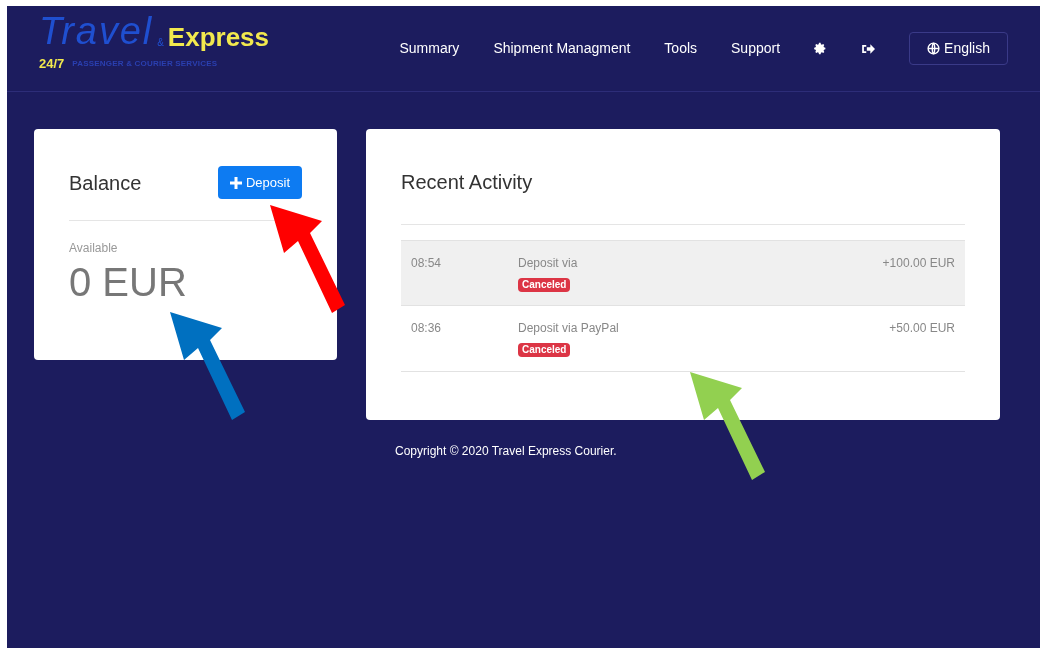  What do you see at coordinates (562, 48) in the screenshot?
I see `nav-link: Shipment Managment` at bounding box center [562, 48].